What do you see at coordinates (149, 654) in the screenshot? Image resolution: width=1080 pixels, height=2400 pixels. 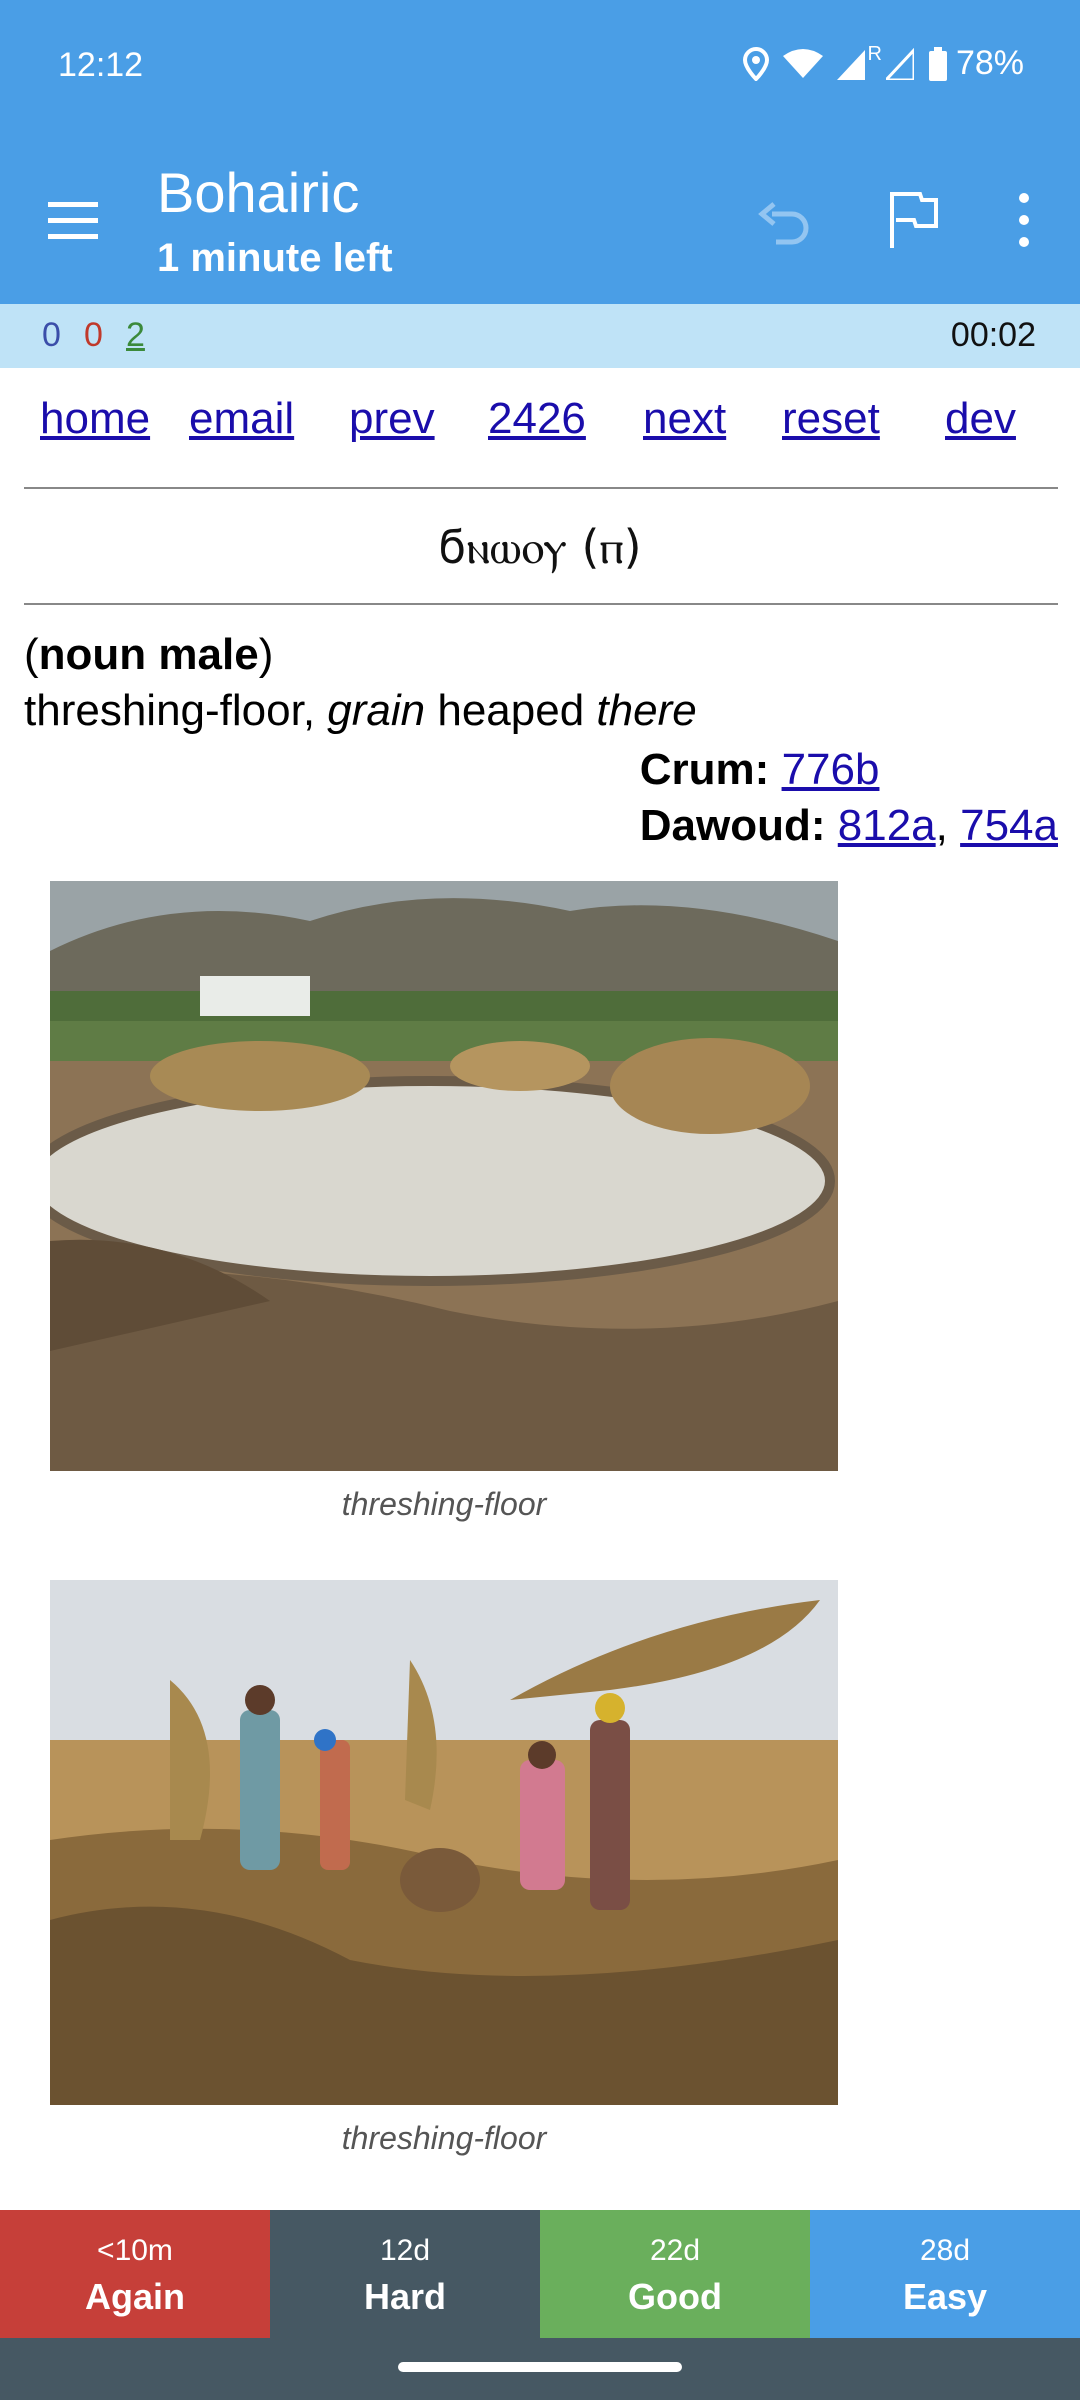 I see `part-of-speech: (noun male)` at bounding box center [149, 654].